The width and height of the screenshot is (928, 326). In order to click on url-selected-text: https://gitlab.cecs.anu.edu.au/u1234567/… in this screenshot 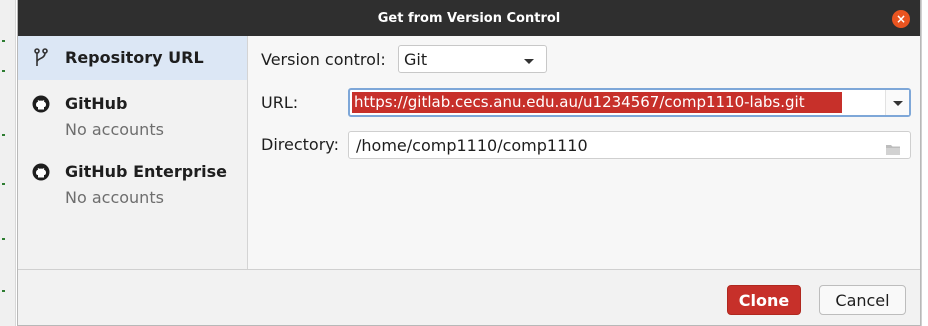, I will do `click(597, 102)`.